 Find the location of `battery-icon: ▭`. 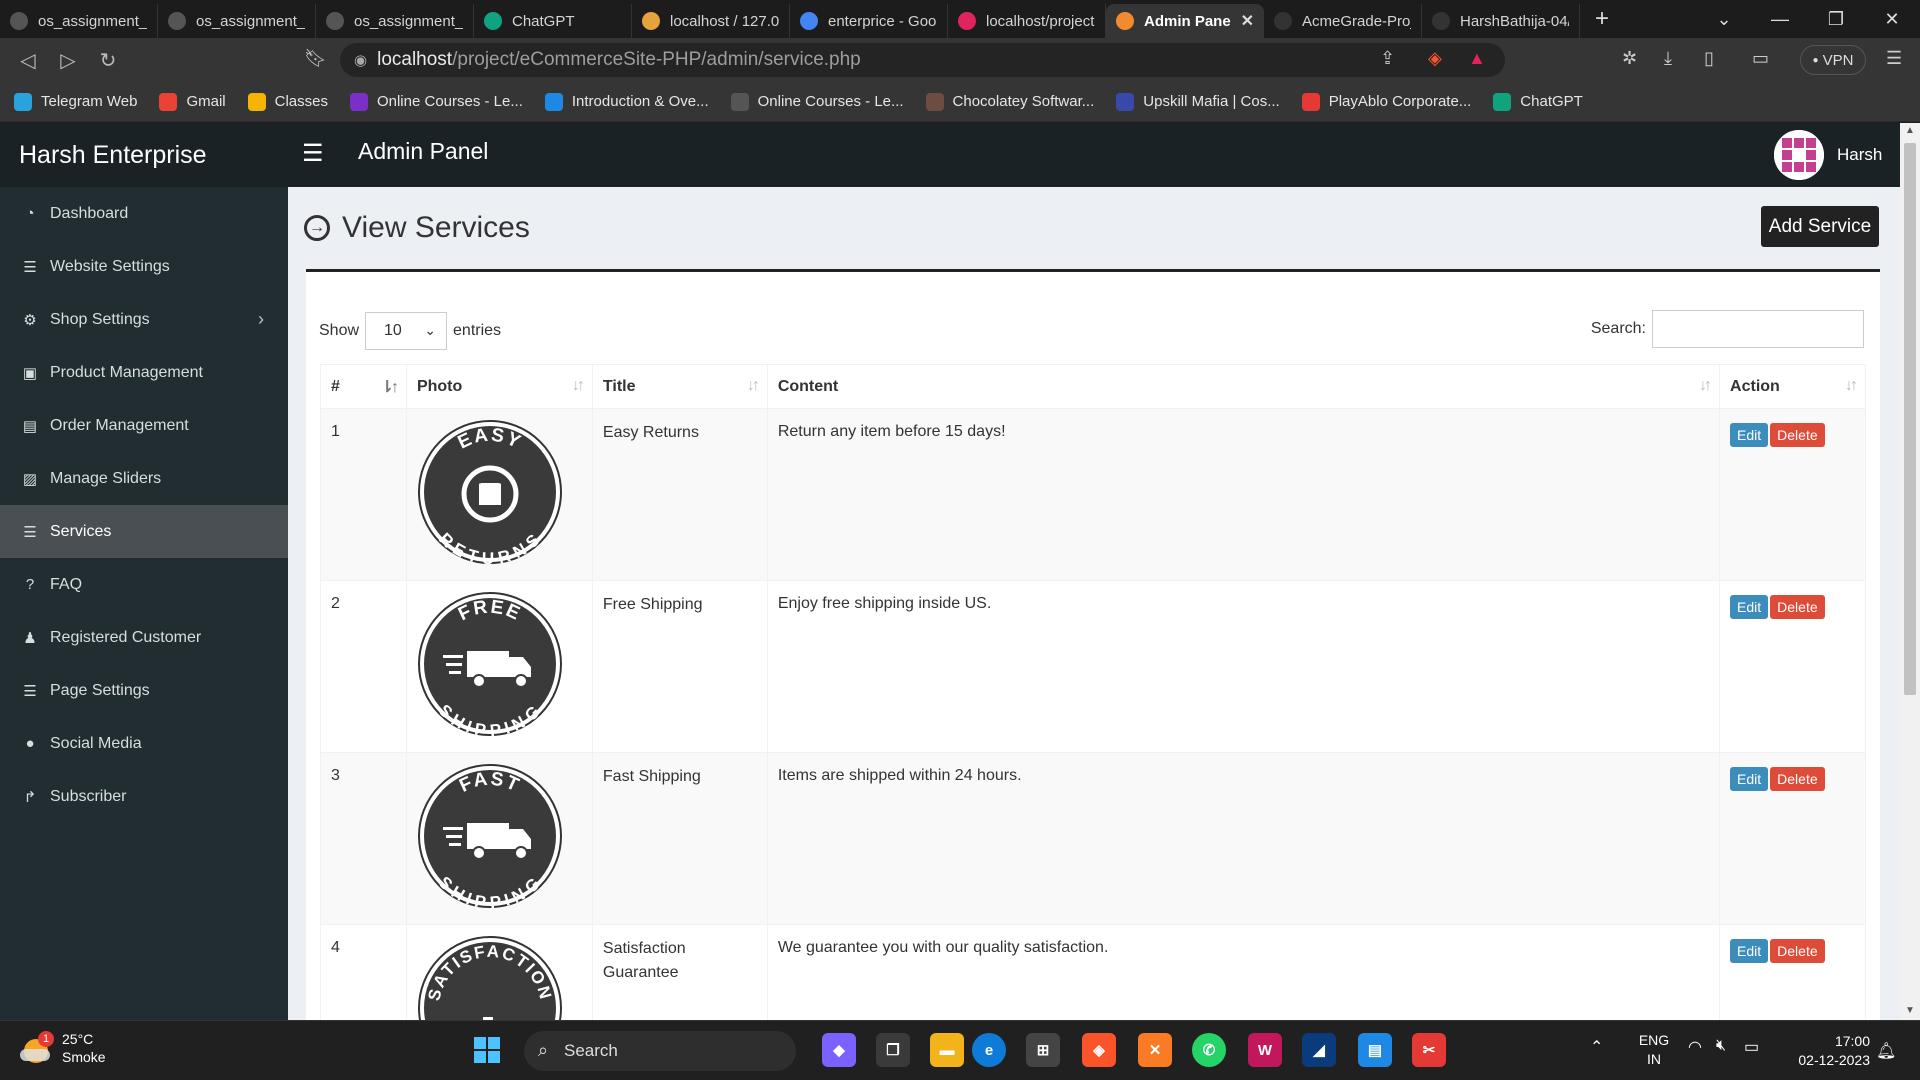

battery-icon: ▭ is located at coordinates (1751, 1047).